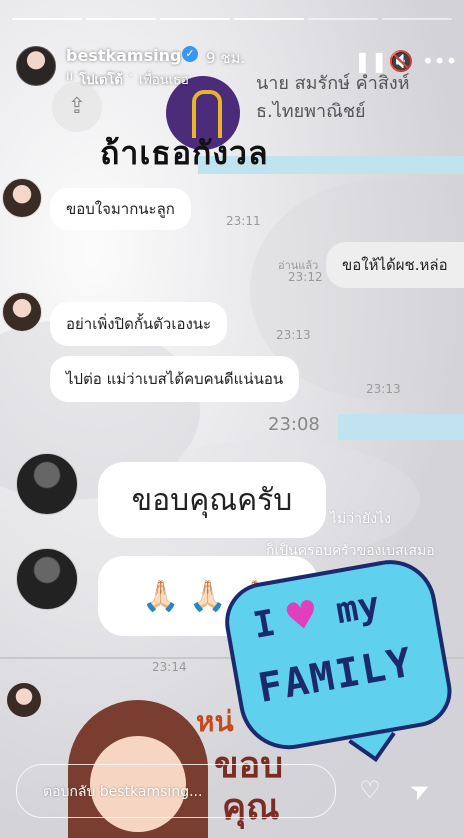 This screenshot has width=464, height=838. I want to click on bank-name: ธ.ไทยพาณิชย์, so click(311, 111).